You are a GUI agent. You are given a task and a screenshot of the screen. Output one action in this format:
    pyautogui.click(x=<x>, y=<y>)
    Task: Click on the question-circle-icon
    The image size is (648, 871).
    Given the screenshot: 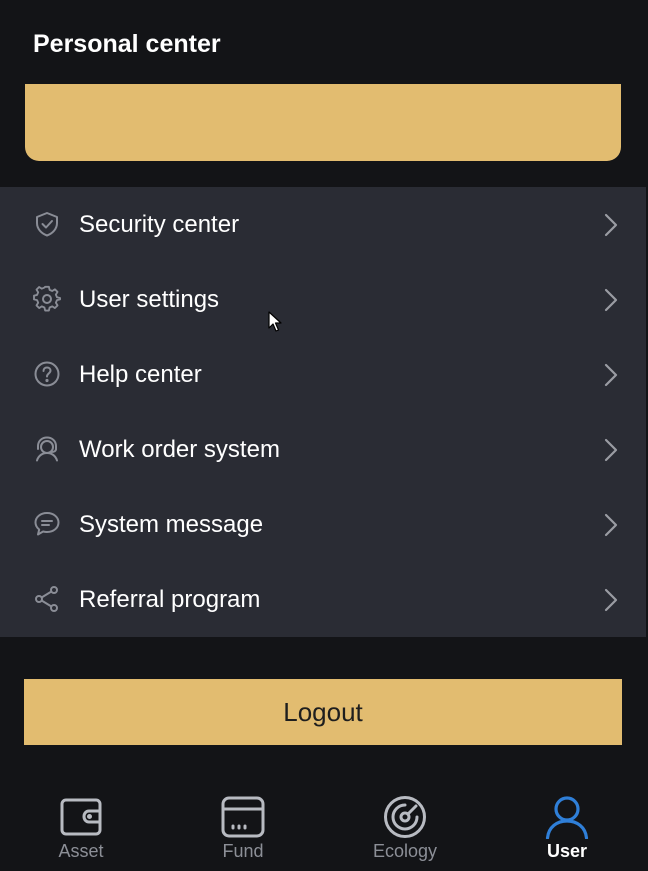 What is the action you would take?
    pyautogui.click(x=47, y=374)
    